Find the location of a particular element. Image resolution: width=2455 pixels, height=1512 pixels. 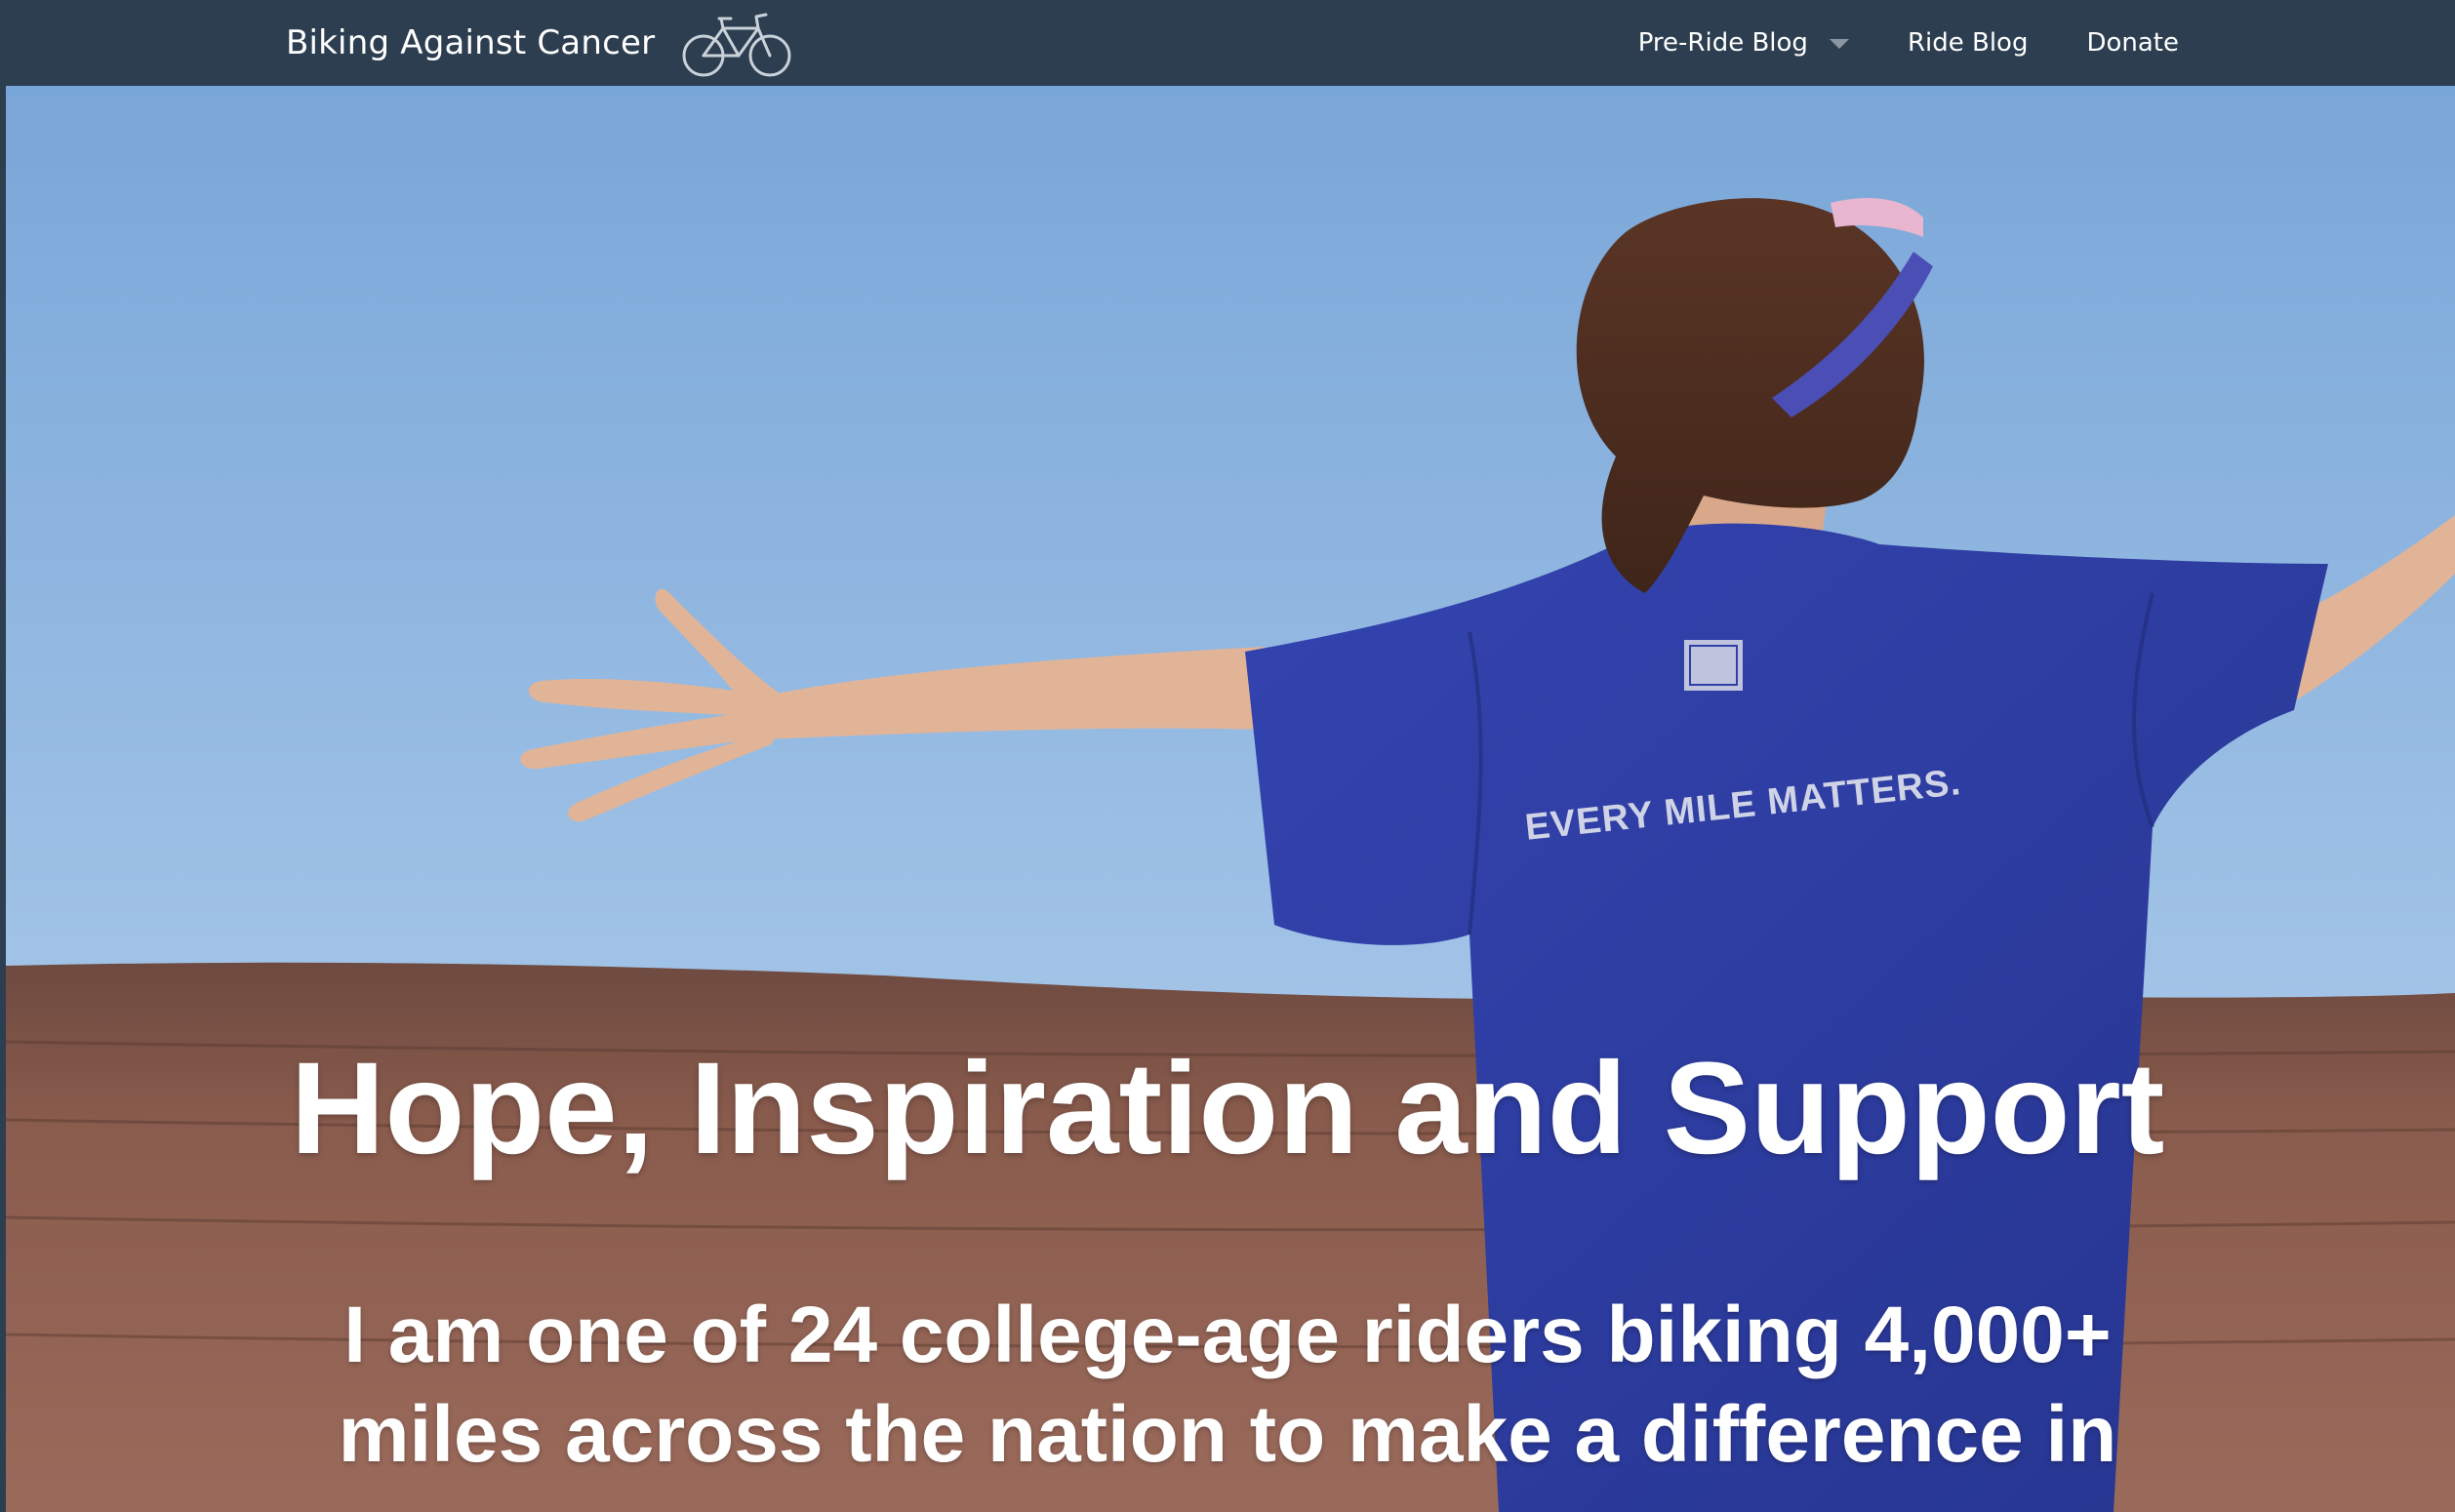

nav-item-pre-ride-blog: Pre-Ride Blog is located at coordinates (1743, 43).